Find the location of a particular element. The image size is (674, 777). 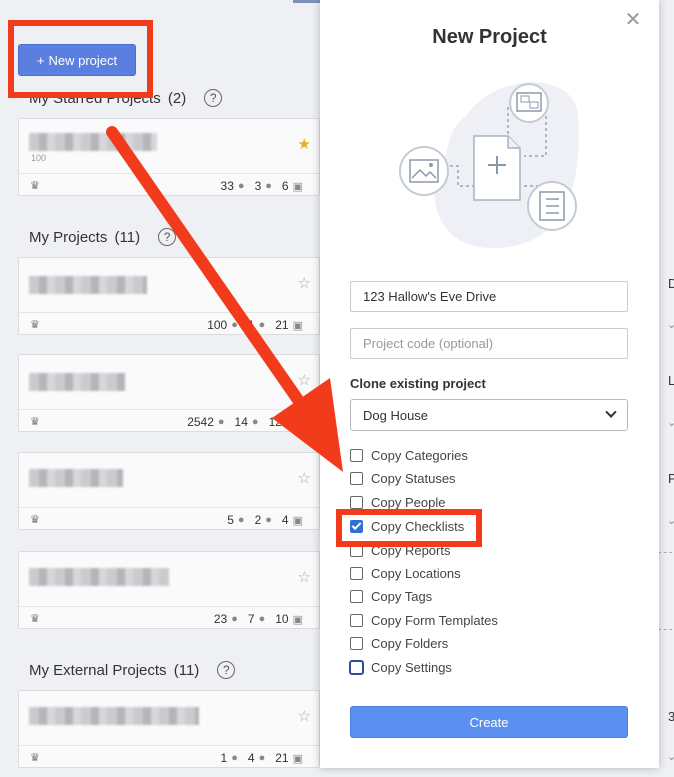

copy-tags-checkbox: Copy Tags is located at coordinates (391, 596).